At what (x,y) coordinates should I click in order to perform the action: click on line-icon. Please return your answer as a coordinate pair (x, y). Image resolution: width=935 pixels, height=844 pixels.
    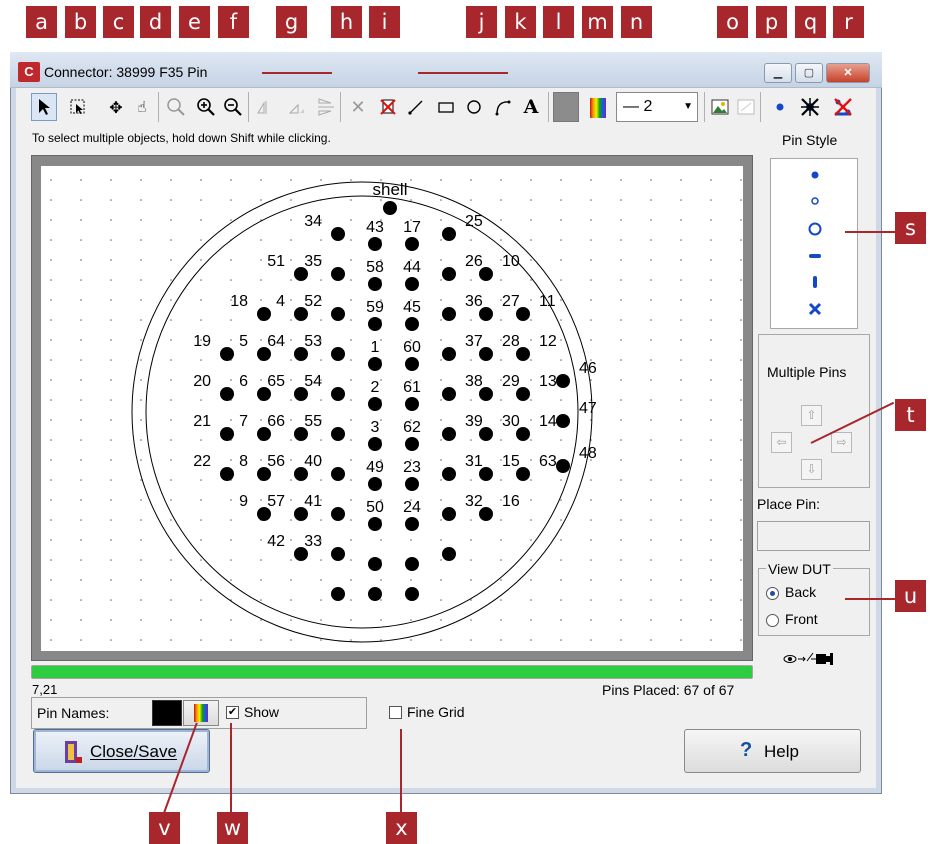
    Looking at the image, I should click on (416, 107).